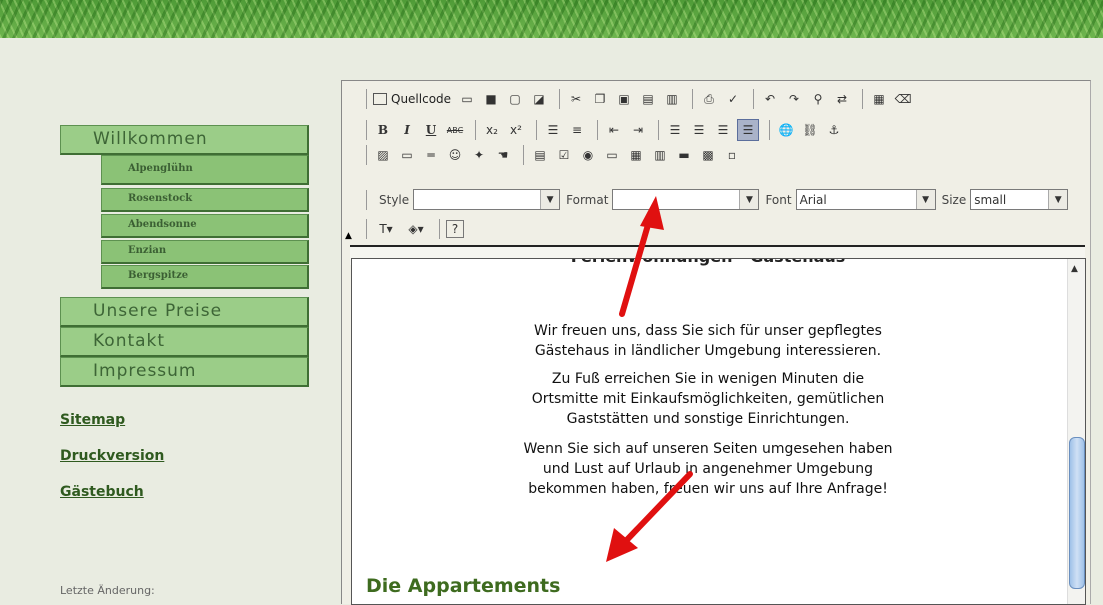 Image resolution: width=1103 pixels, height=605 pixels. I want to click on preview-page-icon: ▭, so click(467, 99).